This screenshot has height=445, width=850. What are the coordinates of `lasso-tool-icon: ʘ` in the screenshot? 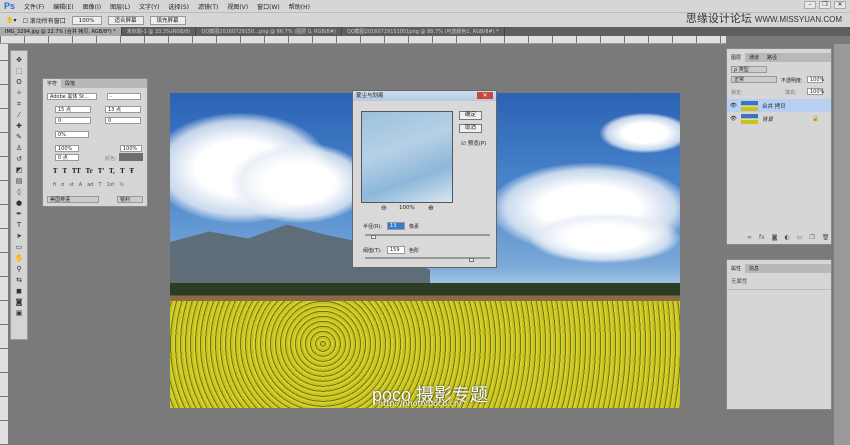 It's located at (19, 82).